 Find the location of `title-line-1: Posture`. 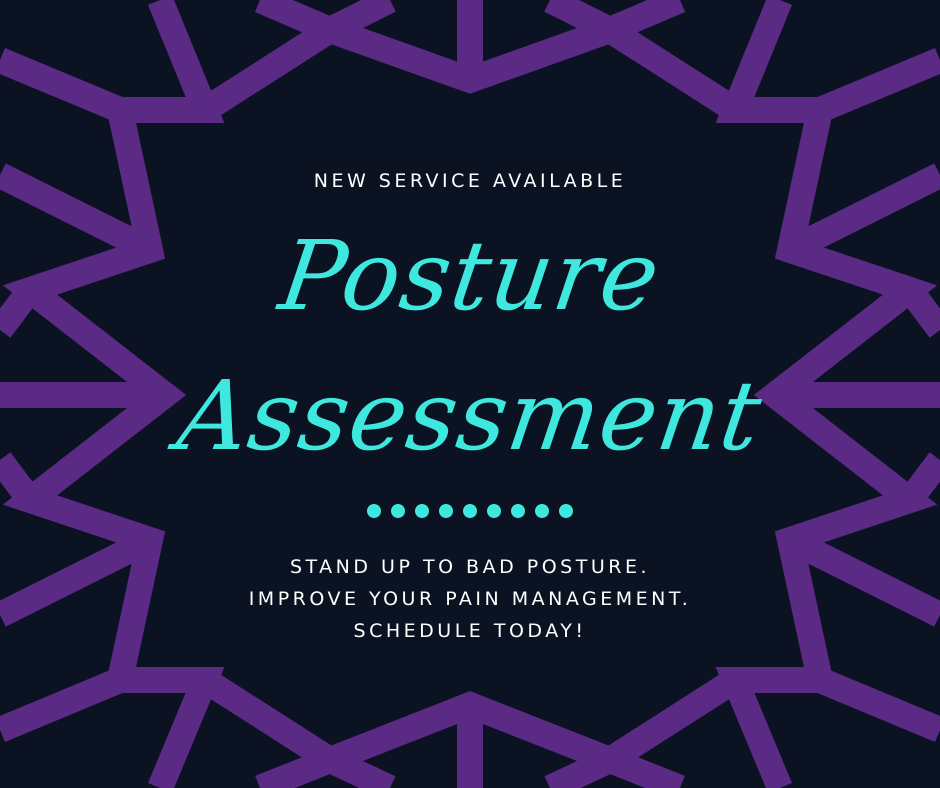

title-line-1: Posture is located at coordinates (470, 276).